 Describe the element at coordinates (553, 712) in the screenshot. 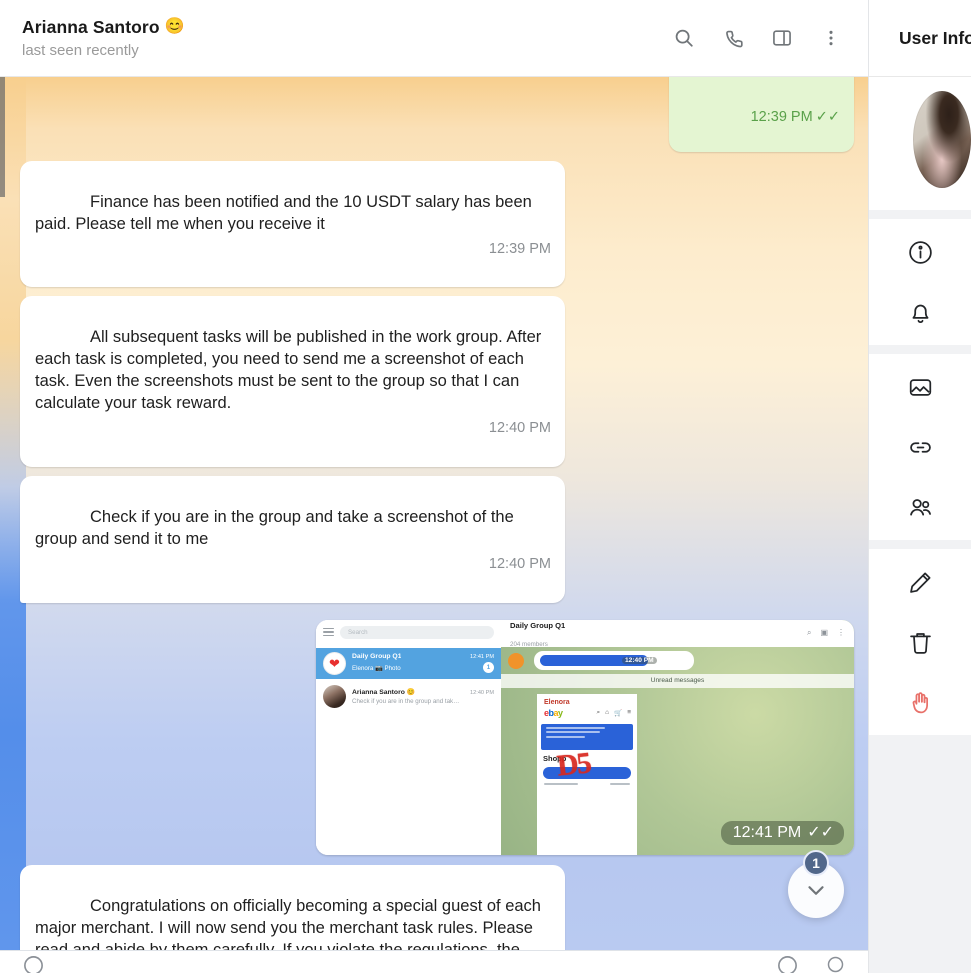

I see `ebay-logo: ebay` at that location.